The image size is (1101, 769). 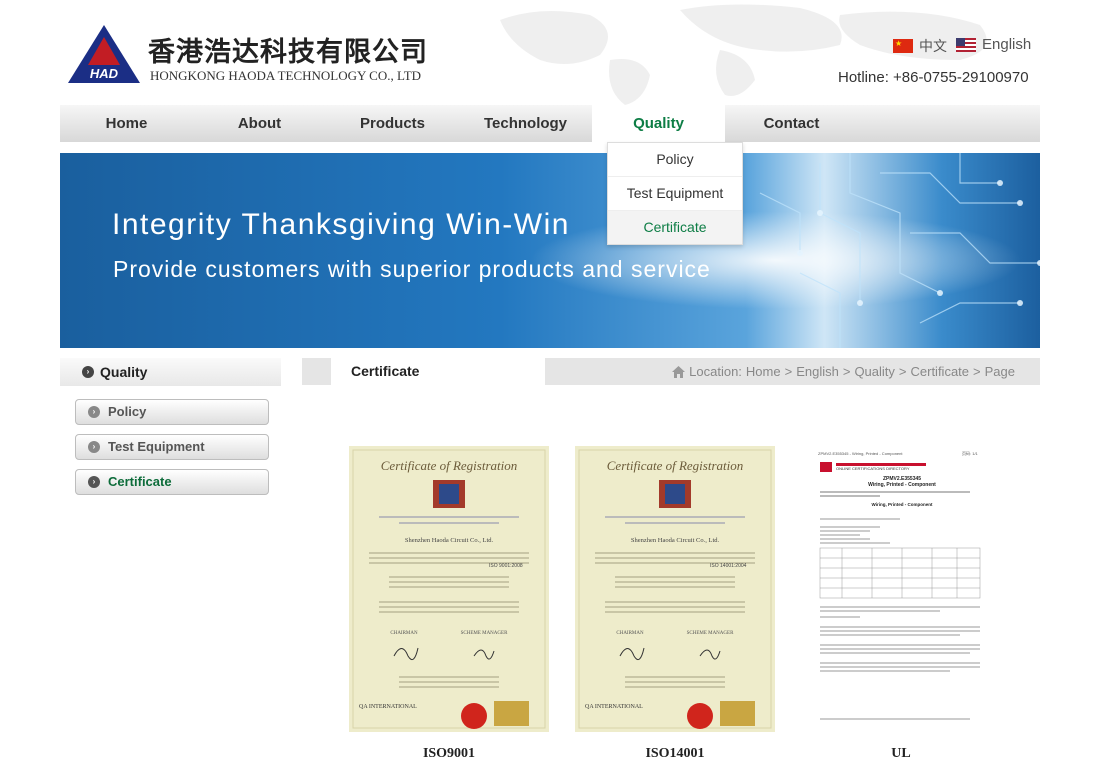 I want to click on breadcrumb-home: Home, so click(x=763, y=371).